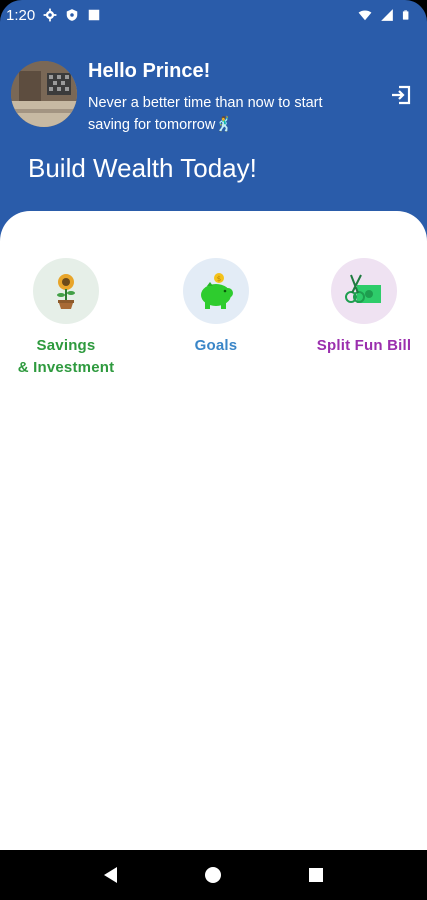 The image size is (427, 900). I want to click on nav-home-button, so click(213, 875).